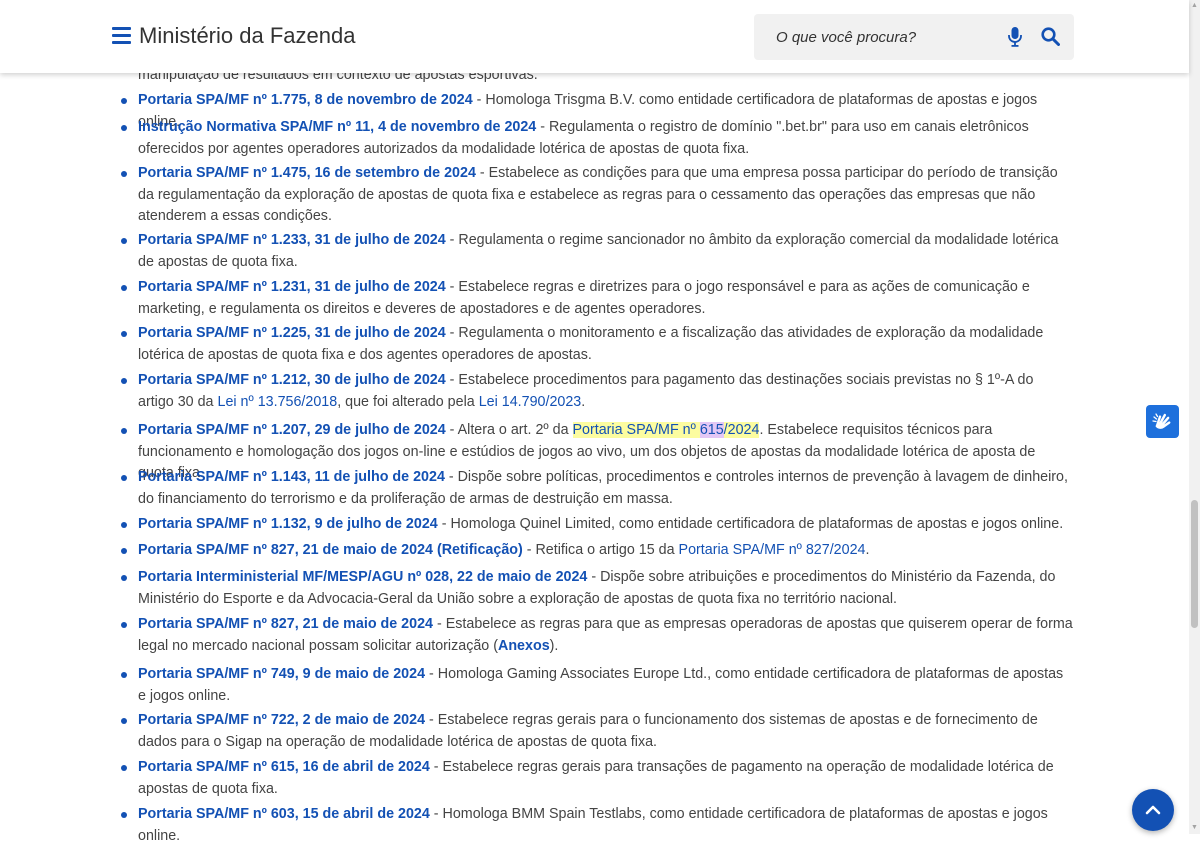 The image size is (1200, 847). What do you see at coordinates (247, 36) in the screenshot?
I see `site-title: Ministério da Fazenda` at bounding box center [247, 36].